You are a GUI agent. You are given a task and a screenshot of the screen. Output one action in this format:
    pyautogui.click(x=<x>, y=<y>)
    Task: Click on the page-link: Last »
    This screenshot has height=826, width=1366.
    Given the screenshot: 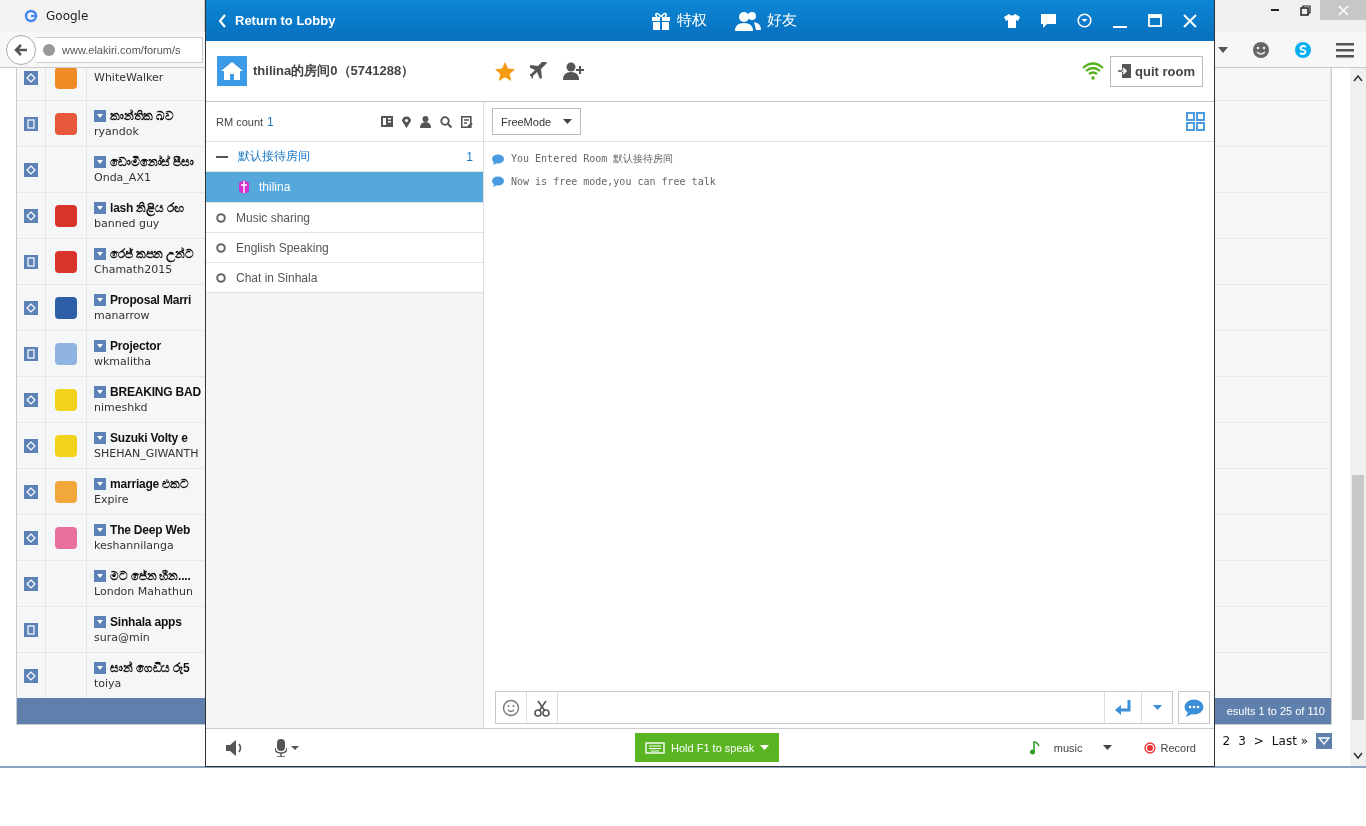 What is the action you would take?
    pyautogui.click(x=1289, y=741)
    